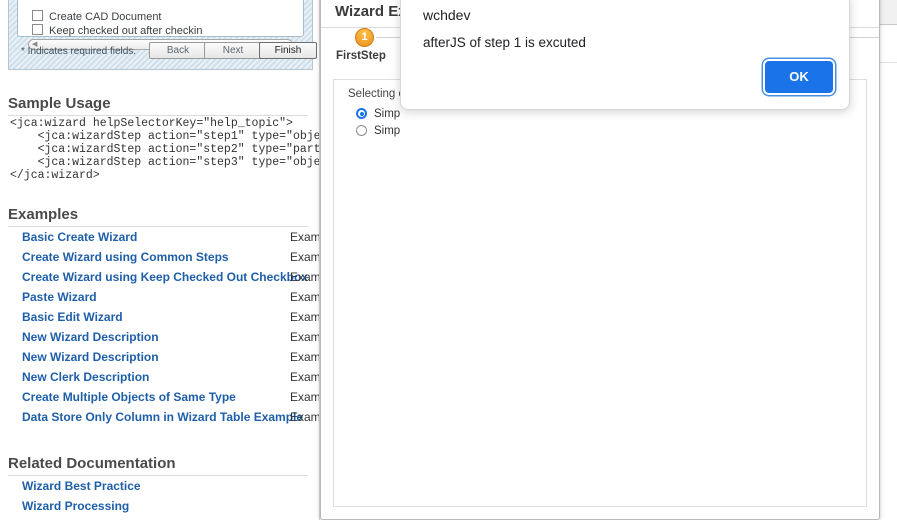  I want to click on radio-unselected-icon, so click(361, 130).